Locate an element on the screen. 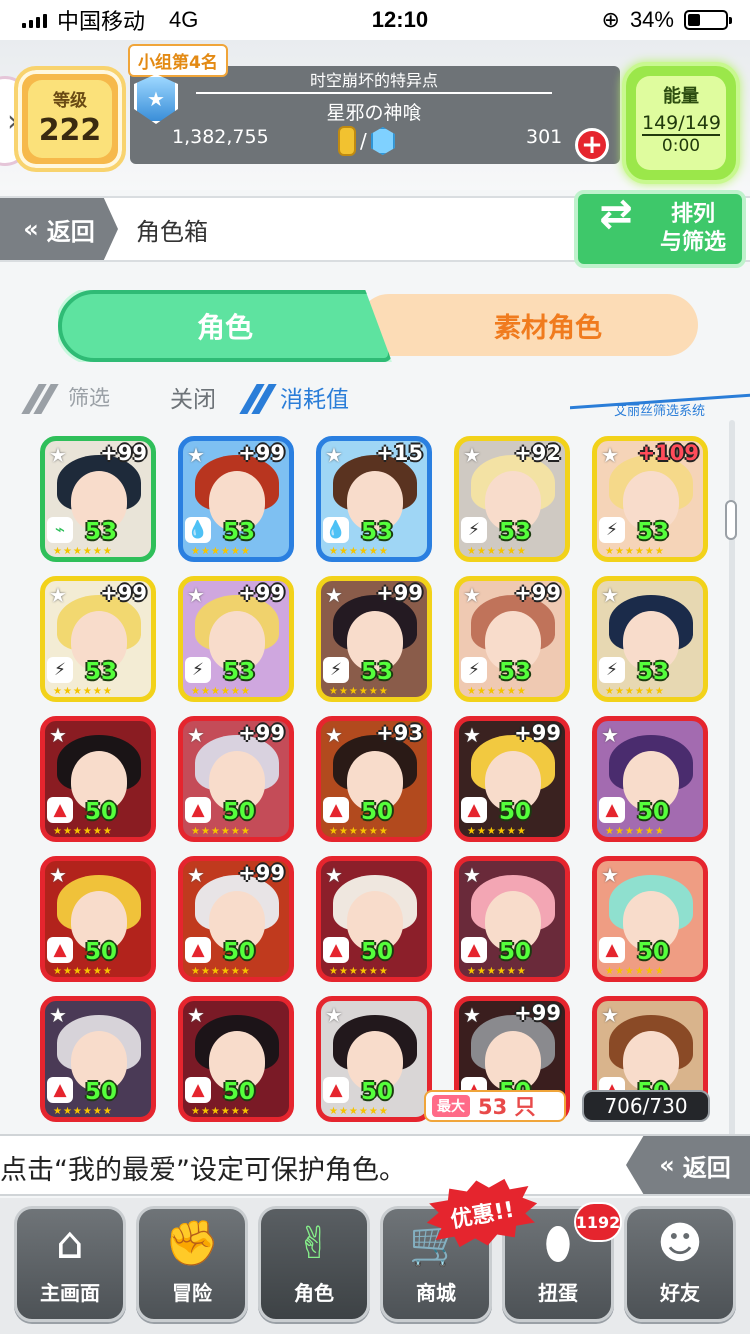 Image resolution: width=750 pixels, height=1334 pixels. tab-material: 素材角色 is located at coordinates (528, 325).